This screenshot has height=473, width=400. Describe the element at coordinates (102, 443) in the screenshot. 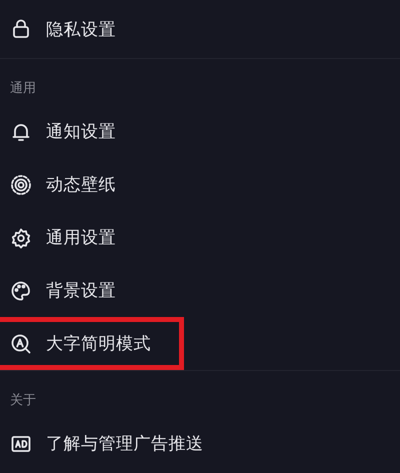

I see `settings-item: 了解与管理广告推送` at that location.